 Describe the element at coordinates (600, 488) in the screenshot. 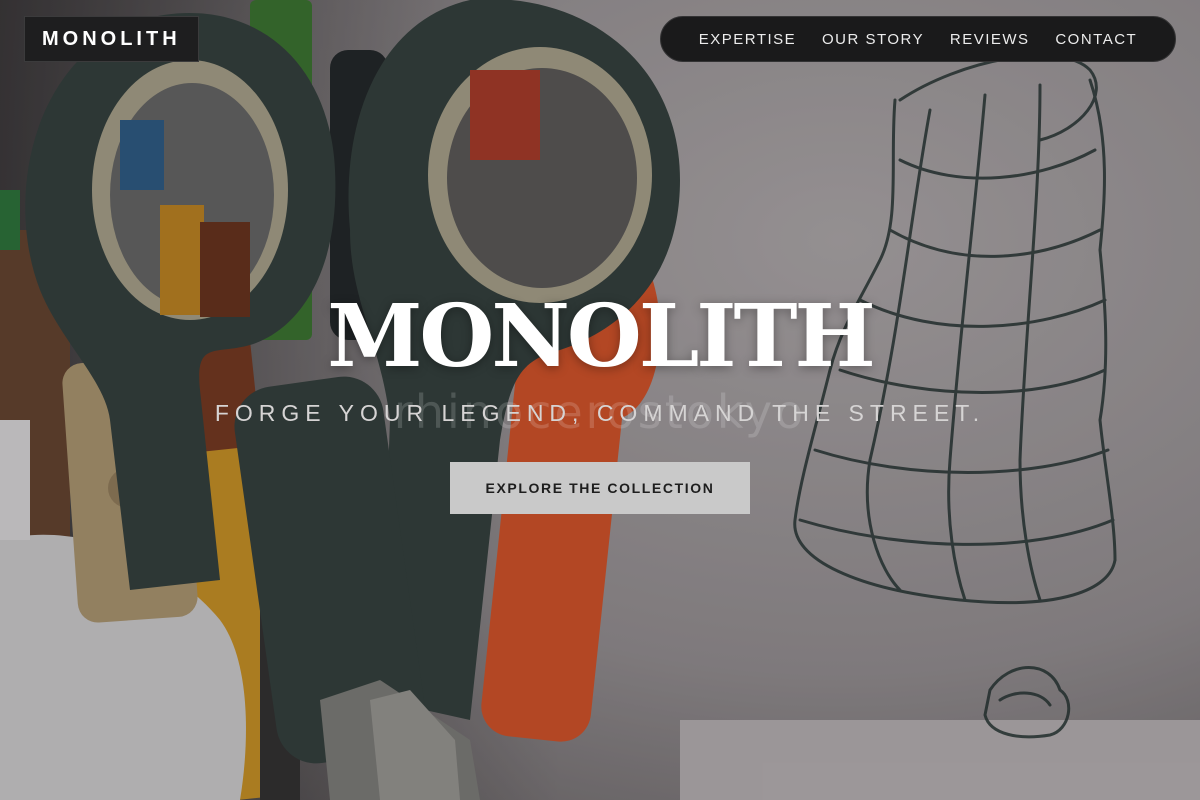

I see `explore-collection-button: EXPLORE THE COLLECTION` at that location.